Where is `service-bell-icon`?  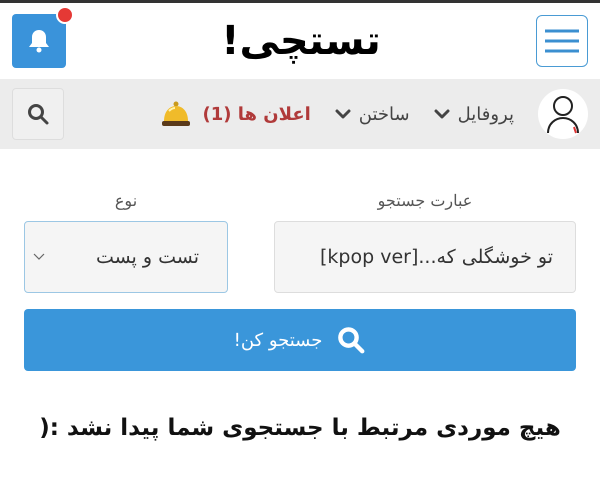
service-bell-icon is located at coordinates (175, 114).